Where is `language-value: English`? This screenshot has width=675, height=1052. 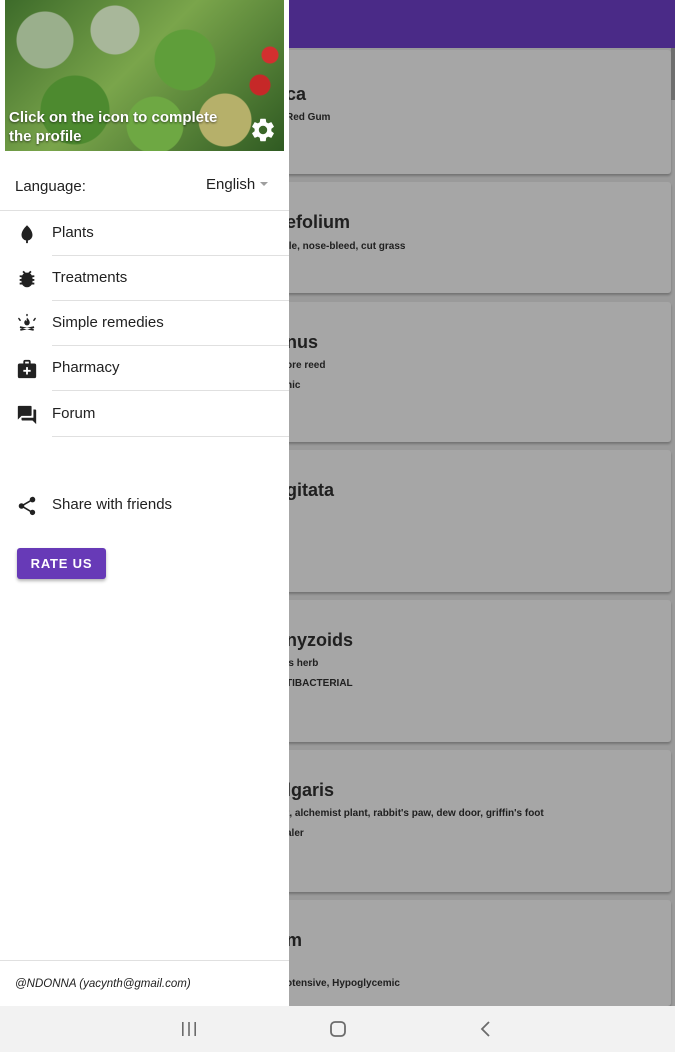
language-value: English is located at coordinates (231, 184).